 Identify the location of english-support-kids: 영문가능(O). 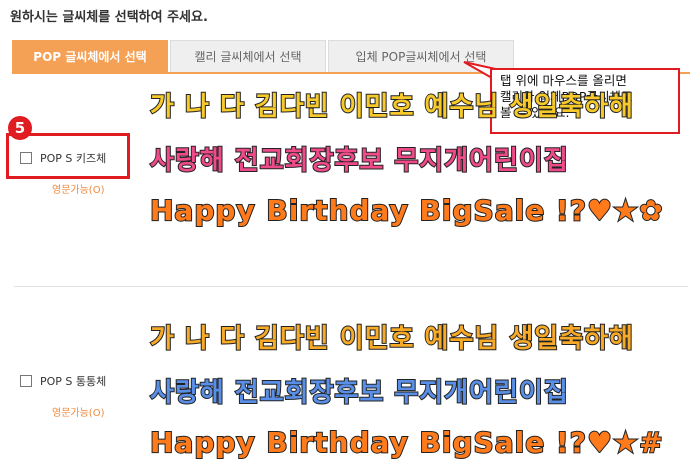
(78, 190).